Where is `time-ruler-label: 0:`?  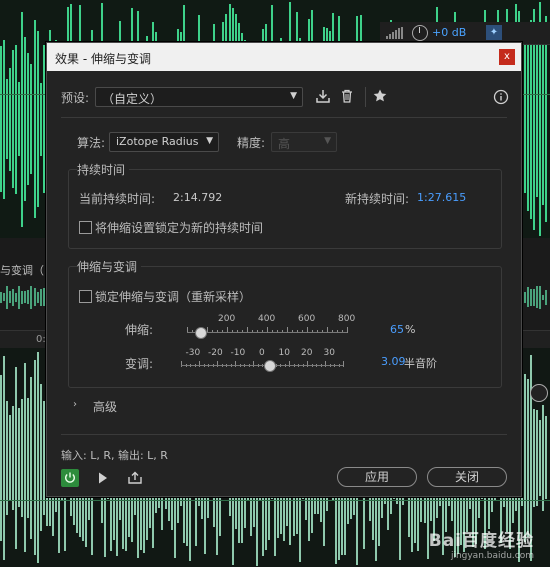
time-ruler-label: 0: is located at coordinates (41, 339).